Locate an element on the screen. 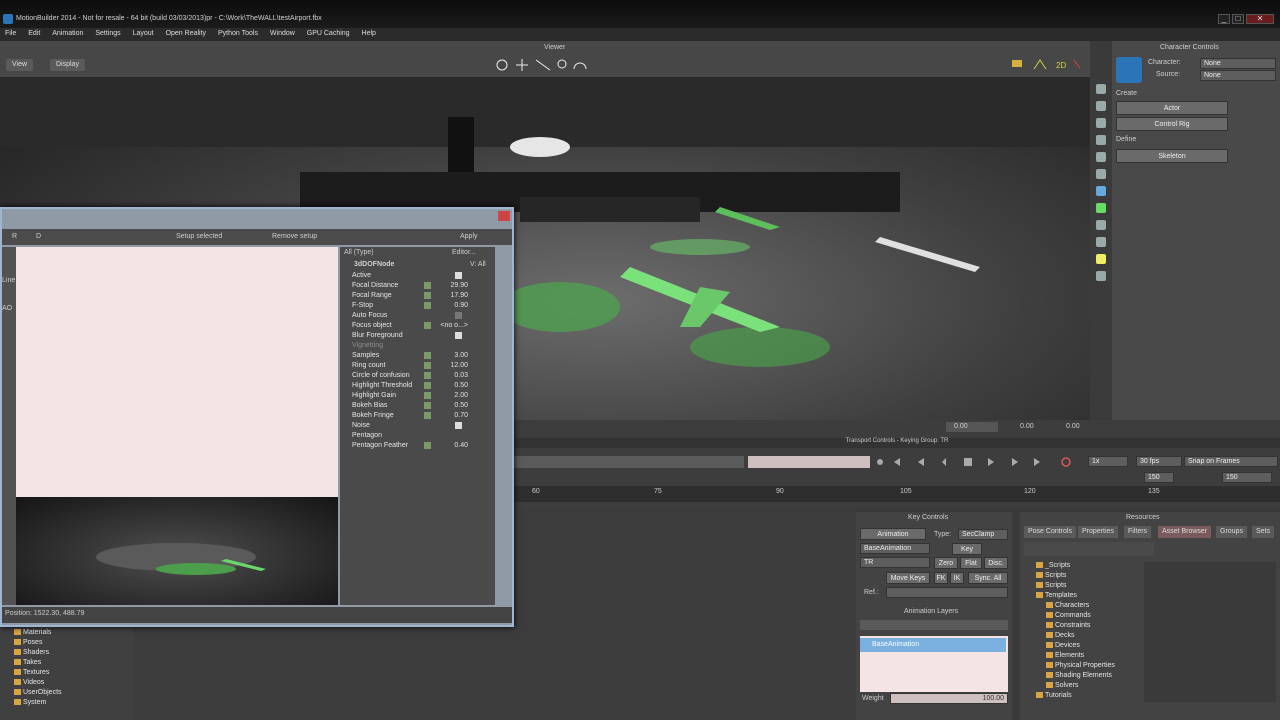 Image resolution: width=1280 pixels, height=720 pixels. nav-item: System is located at coordinates (30, 702).